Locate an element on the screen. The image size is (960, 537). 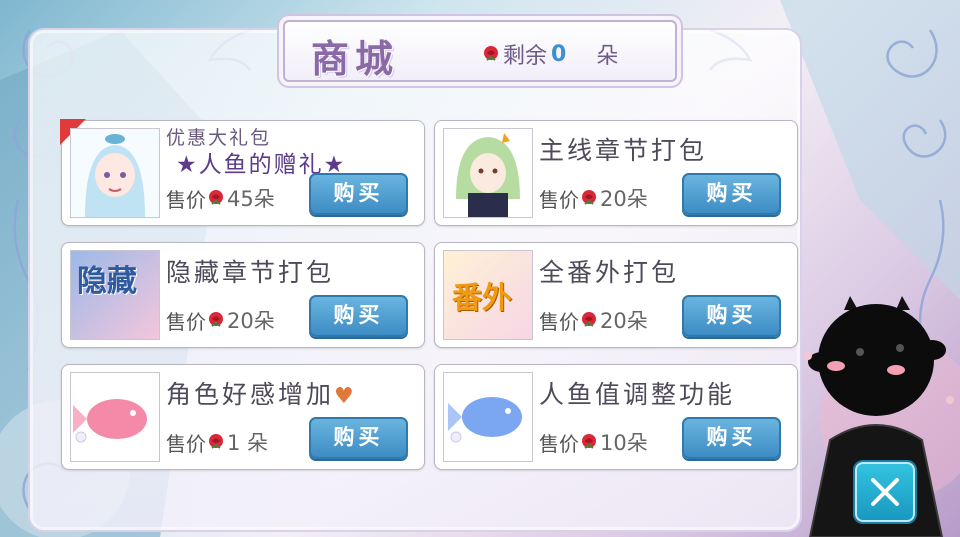
hidden-chapter-icon: 隐藏 is located at coordinates (115, 295).